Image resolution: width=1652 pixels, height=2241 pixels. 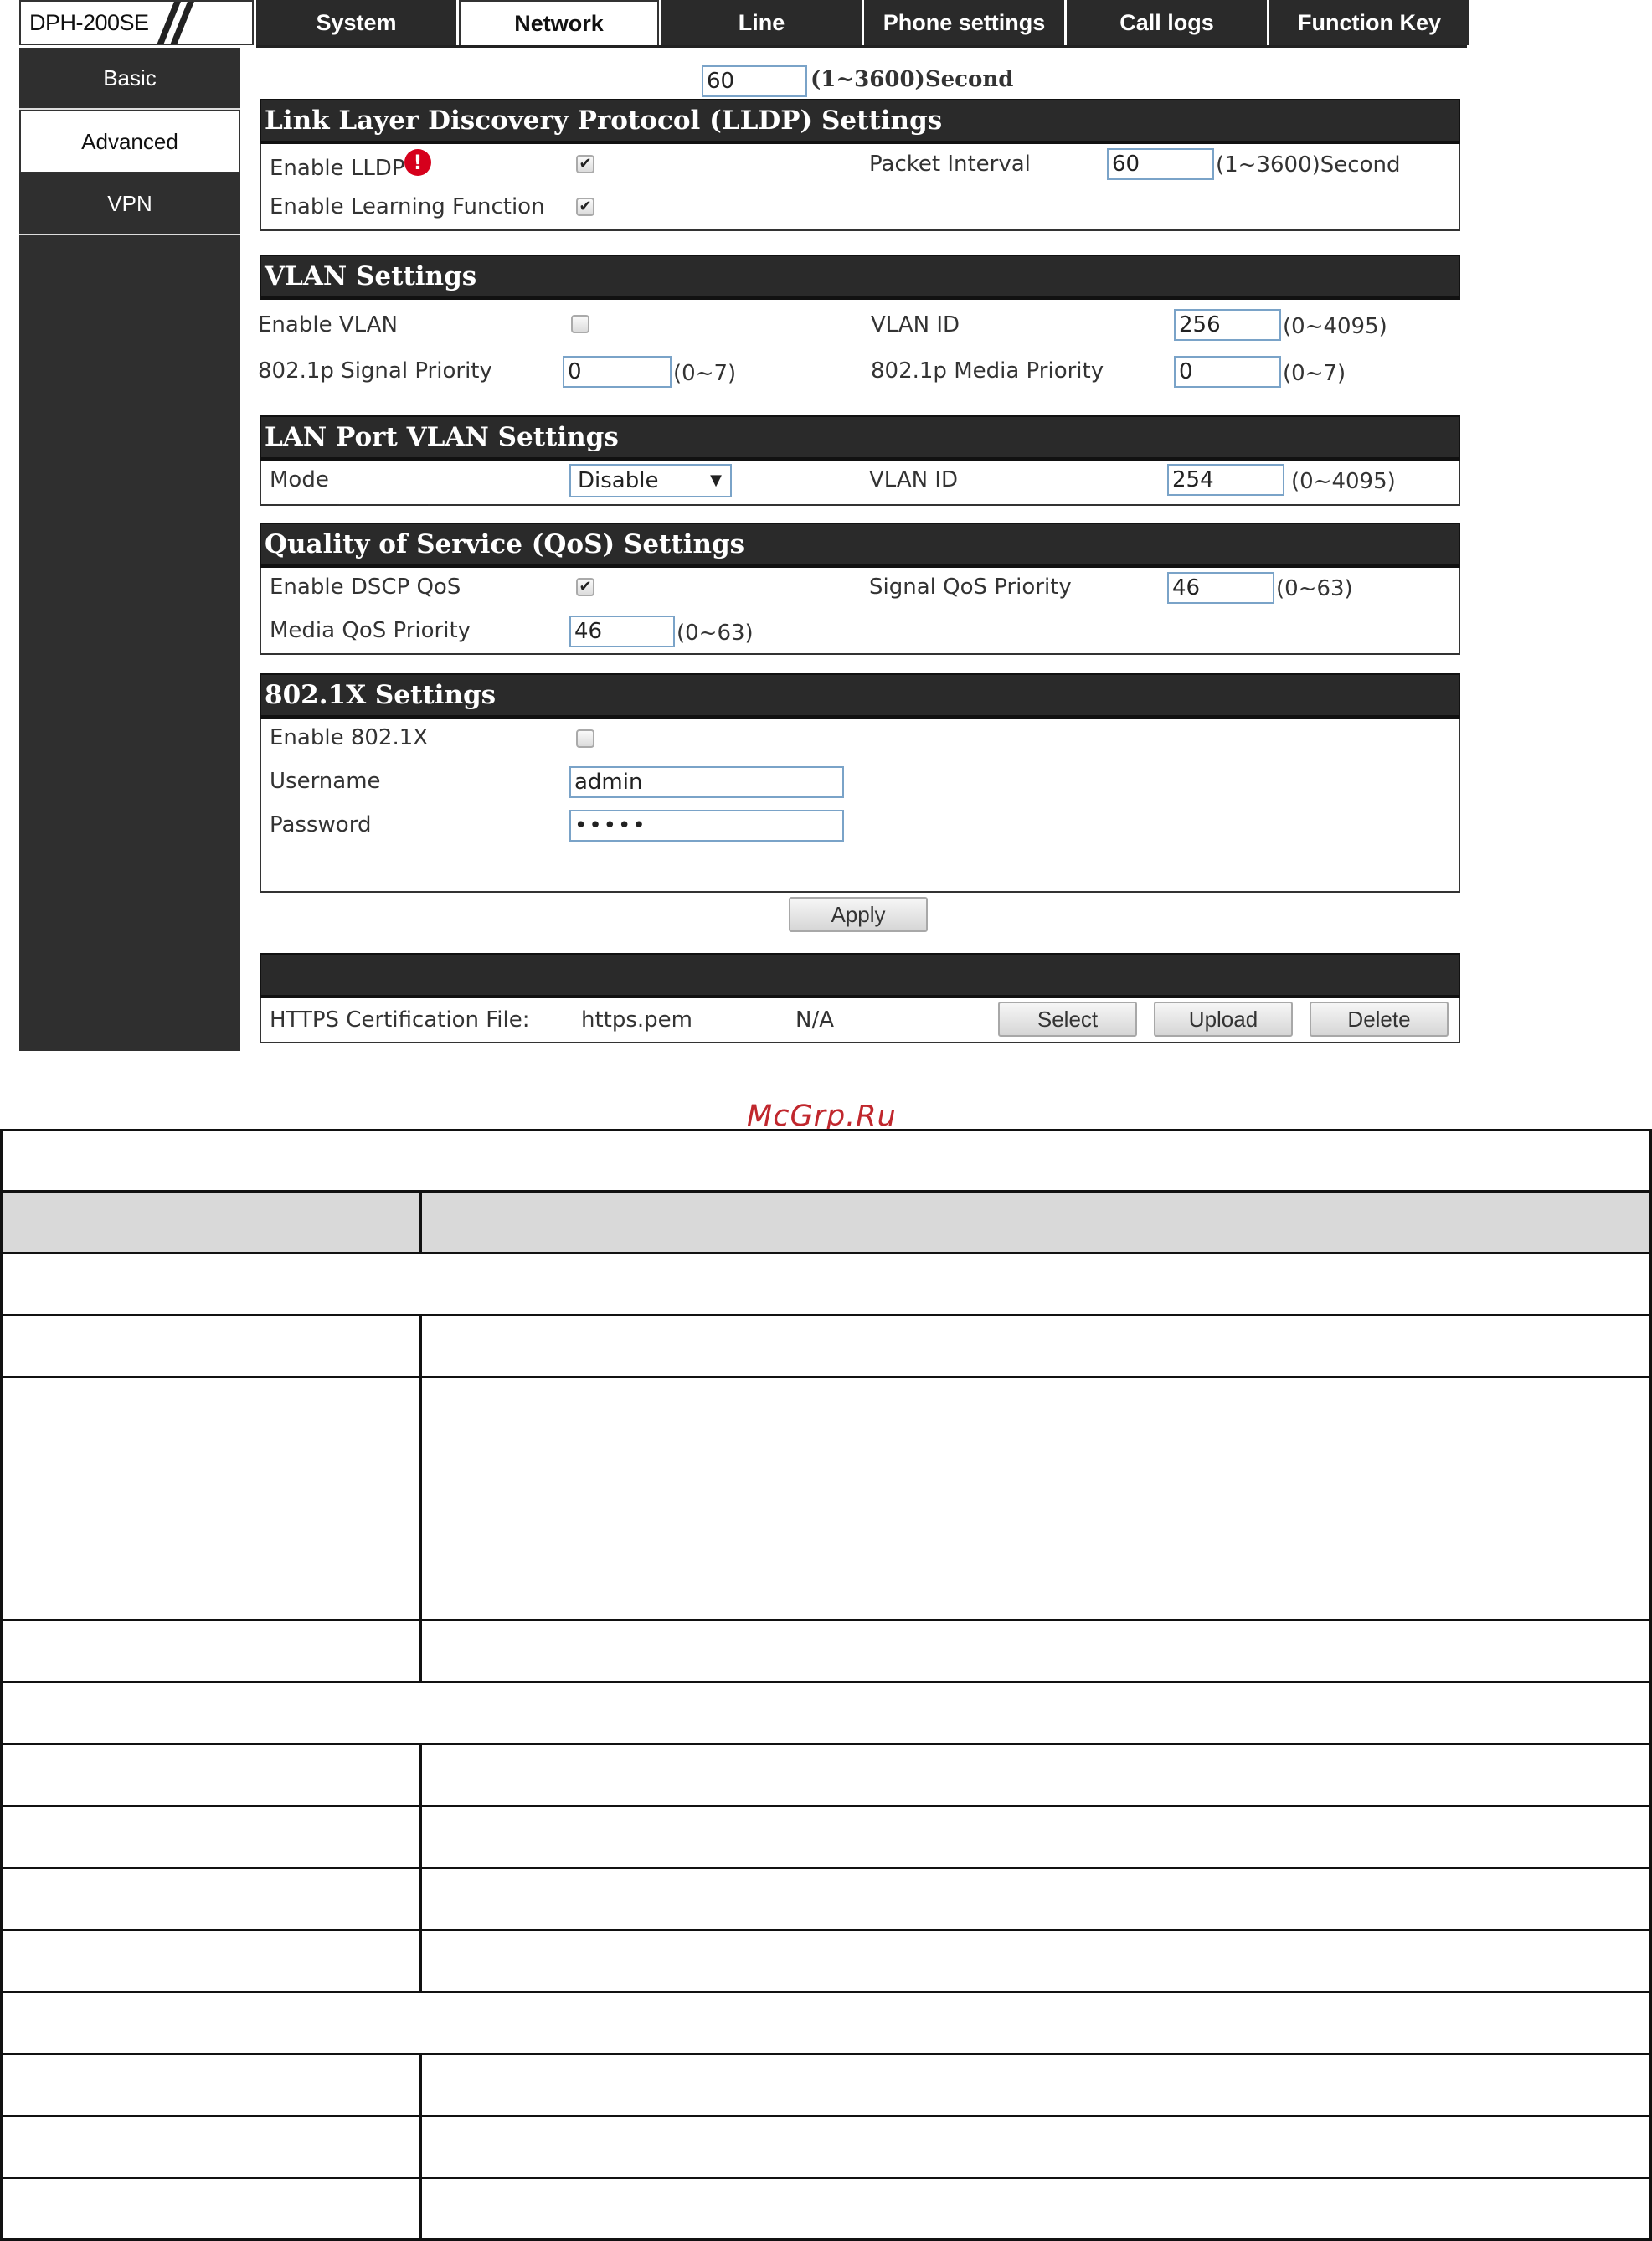 I want to click on lan-vlan-id-input: 254, so click(x=1225, y=480).